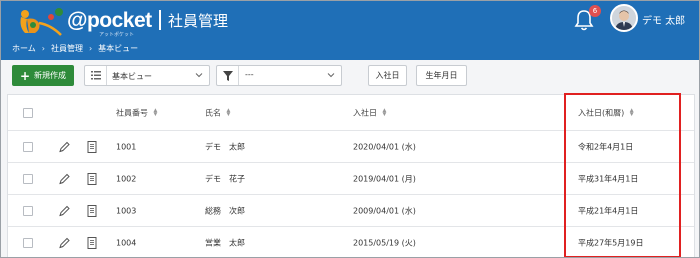 Image resolution: width=700 pixels, height=258 pixels. Describe the element at coordinates (622, 175) in the screenshot. I see `highlight-annotation-box` at that location.